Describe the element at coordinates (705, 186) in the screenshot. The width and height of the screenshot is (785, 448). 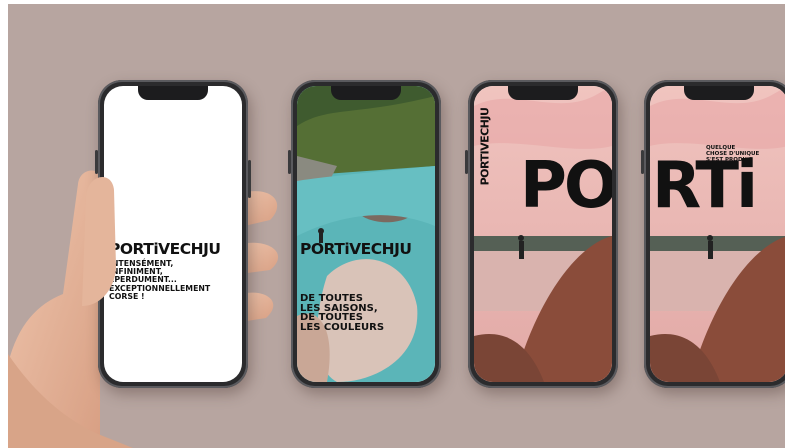
I see `big-letters: RTi` at that location.